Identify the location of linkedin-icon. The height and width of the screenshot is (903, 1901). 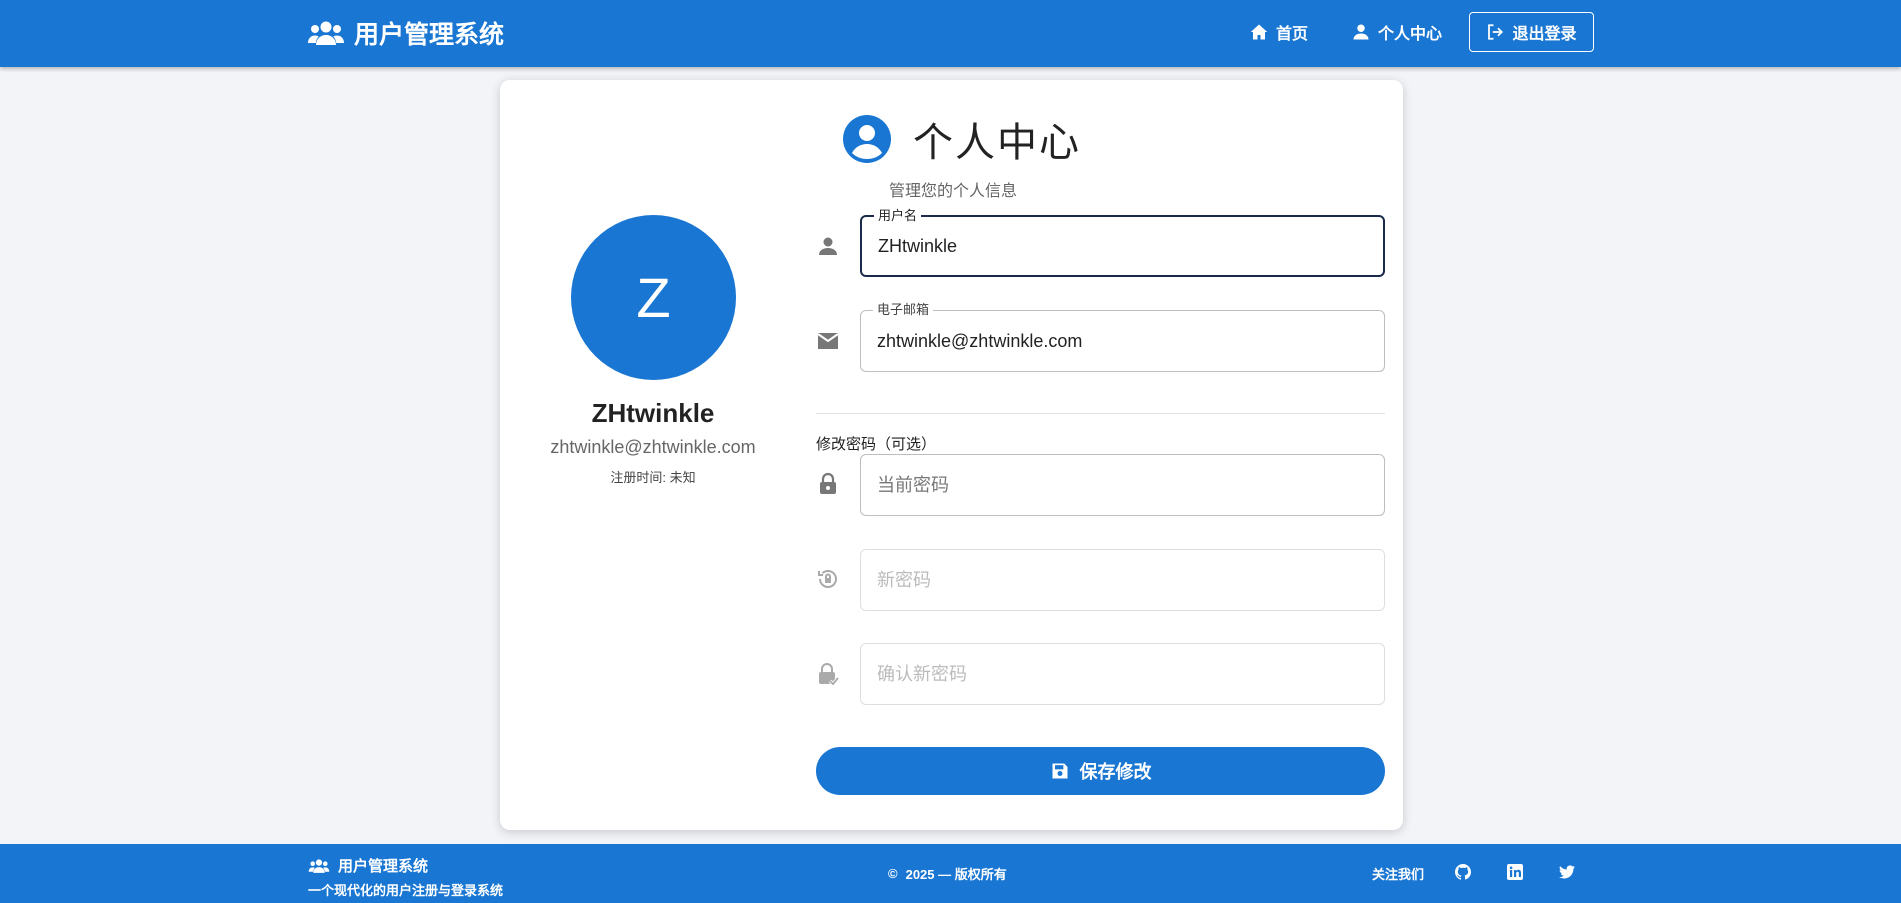
(1515, 872).